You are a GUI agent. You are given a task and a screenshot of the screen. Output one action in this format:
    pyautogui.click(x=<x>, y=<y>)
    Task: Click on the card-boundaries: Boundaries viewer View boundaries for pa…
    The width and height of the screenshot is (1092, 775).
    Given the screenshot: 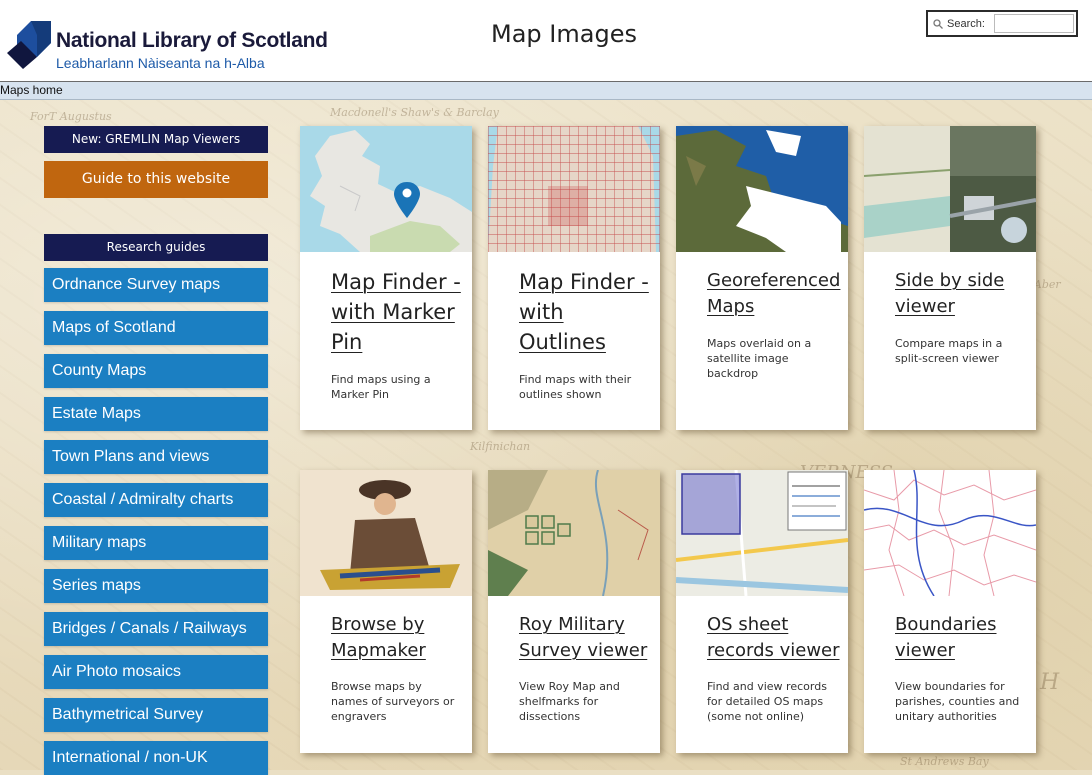 What is the action you would take?
    pyautogui.click(x=950, y=611)
    